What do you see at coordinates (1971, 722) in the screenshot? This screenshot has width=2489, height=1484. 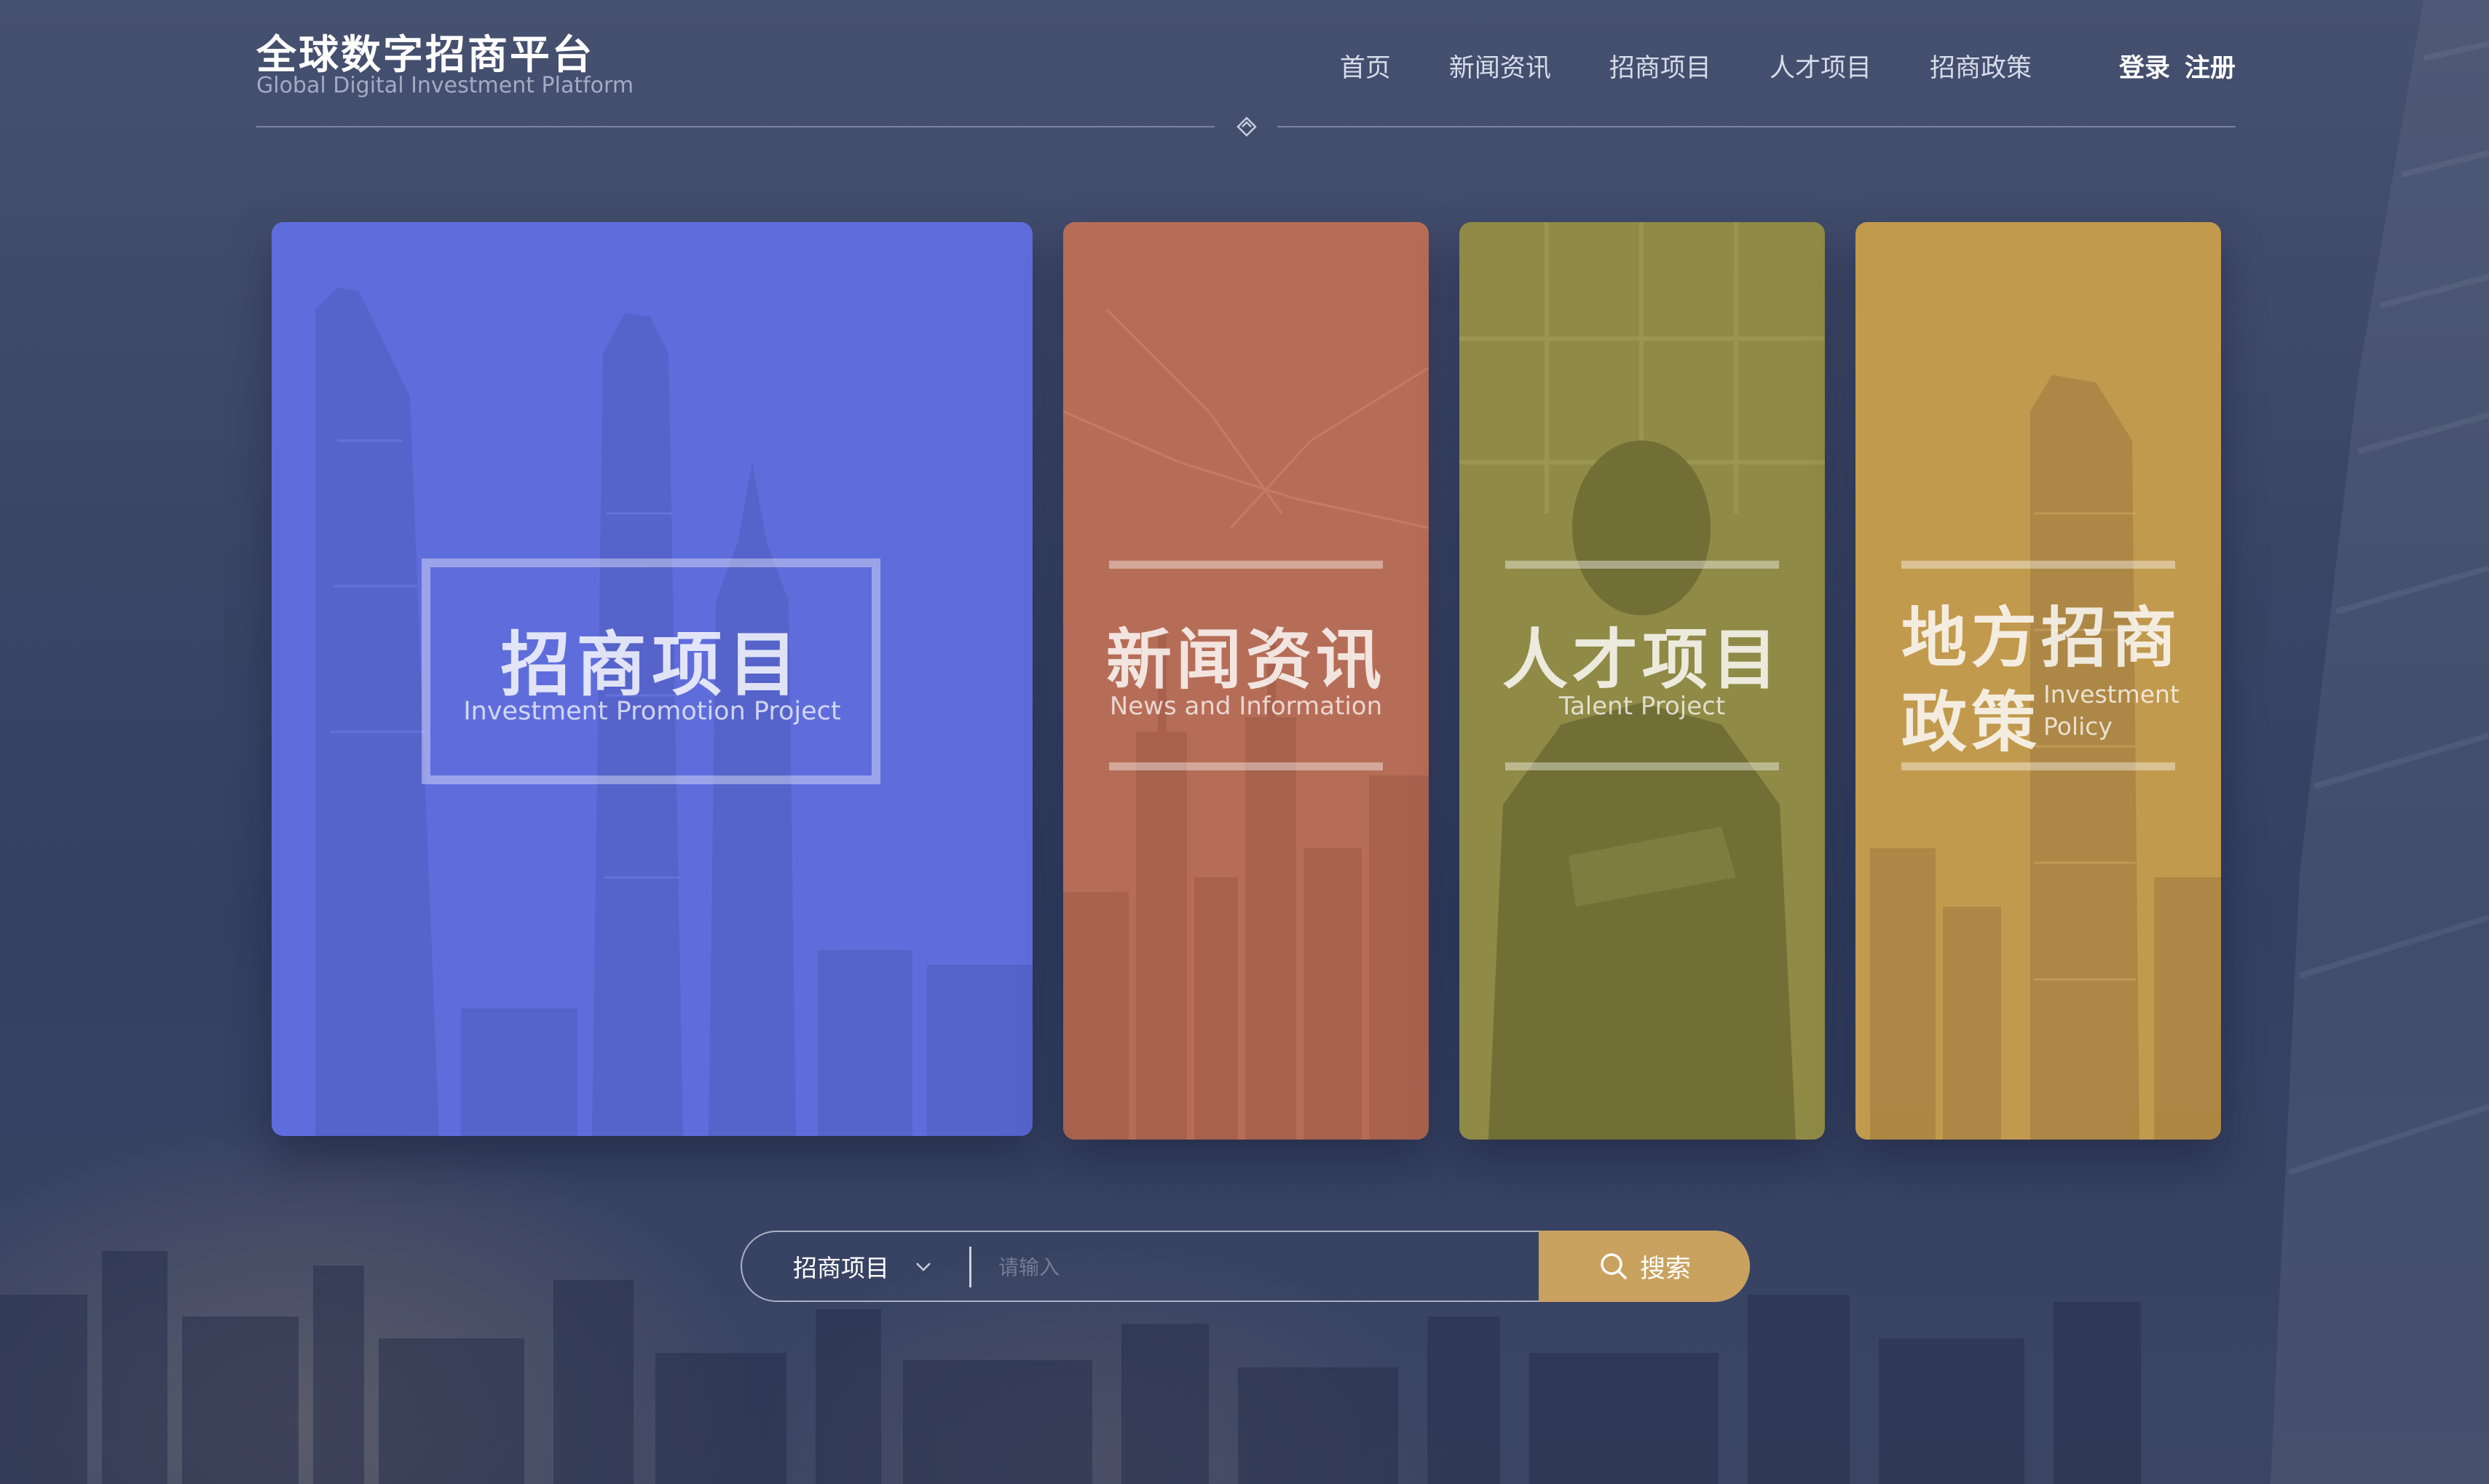 I see `card-title-line2: 政策` at bounding box center [1971, 722].